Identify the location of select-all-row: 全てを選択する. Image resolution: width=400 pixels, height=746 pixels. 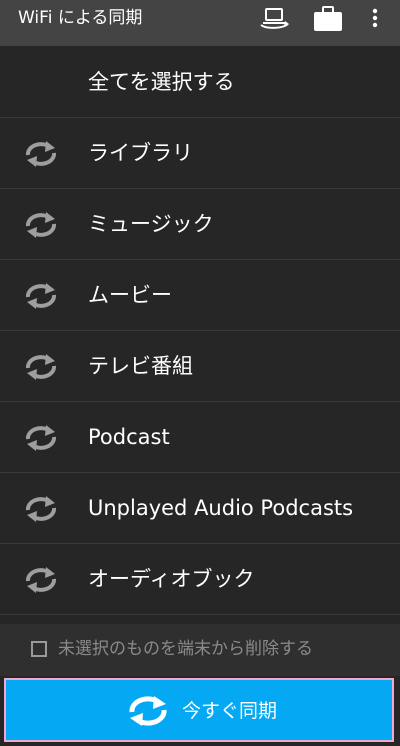
(200, 82).